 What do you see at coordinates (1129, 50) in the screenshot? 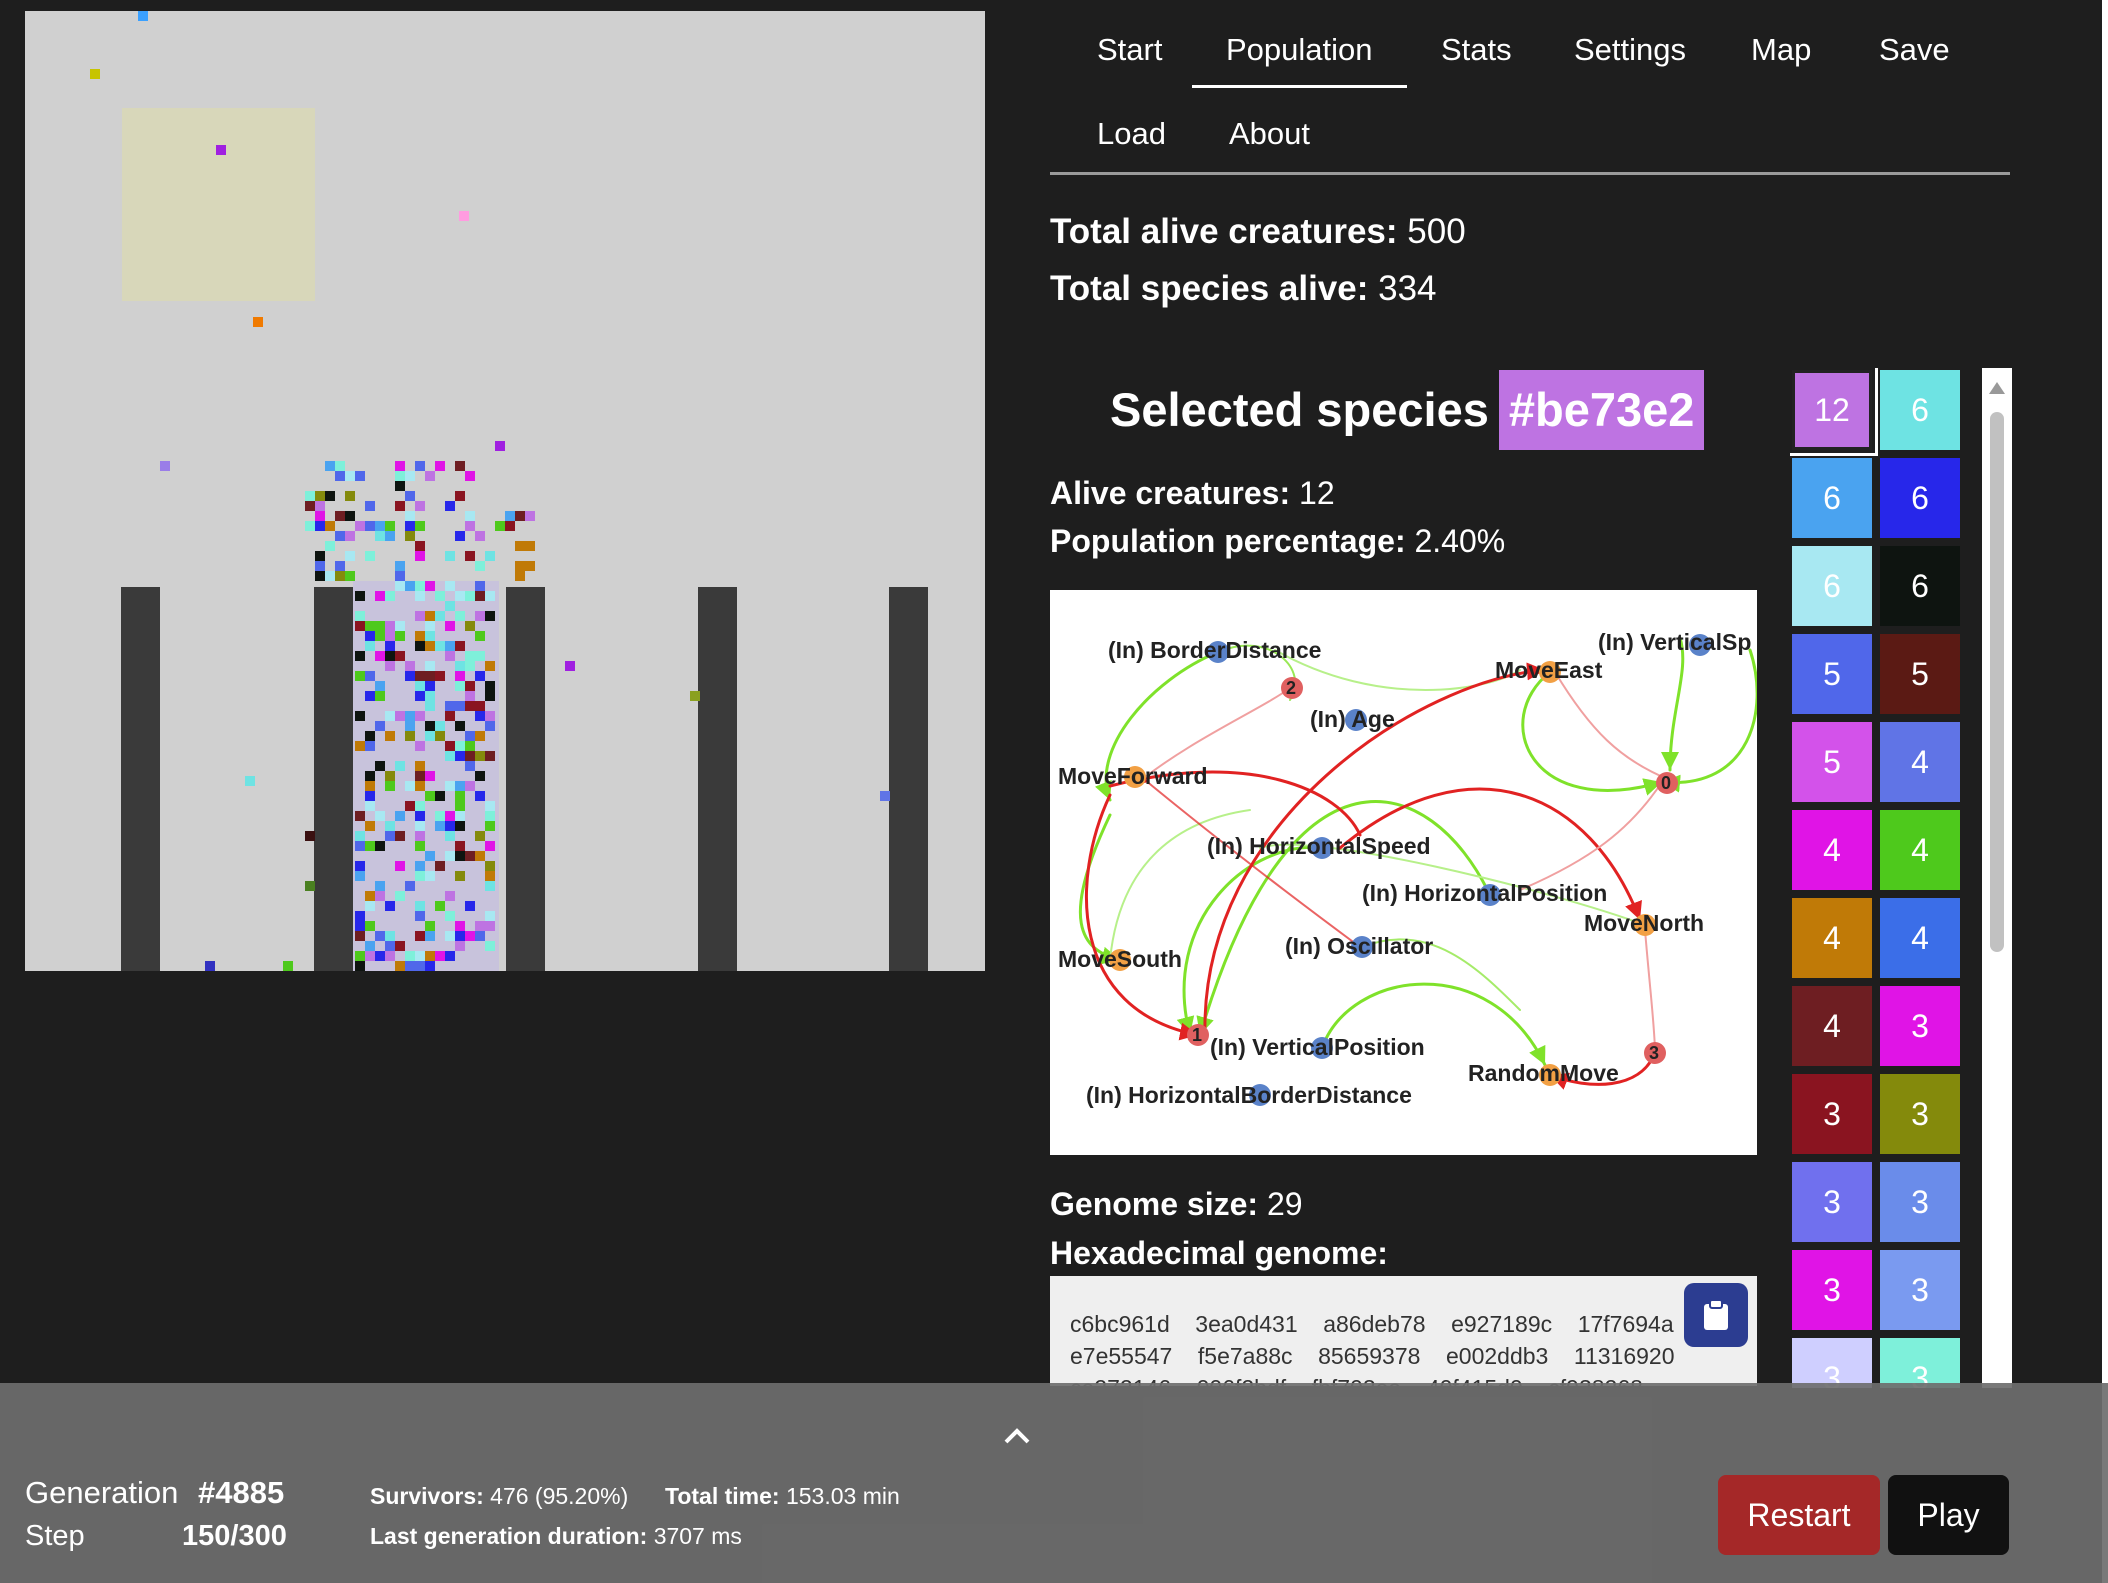
I see `tab-start: Start` at bounding box center [1129, 50].